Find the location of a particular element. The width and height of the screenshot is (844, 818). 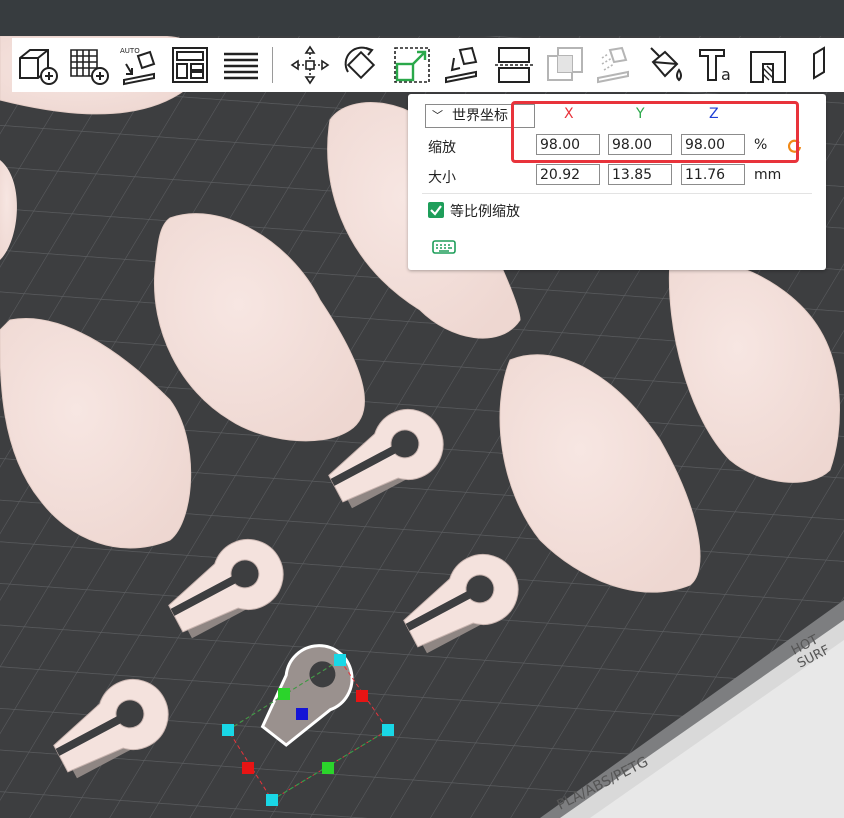

boolean-button is located at coordinates (564, 65).